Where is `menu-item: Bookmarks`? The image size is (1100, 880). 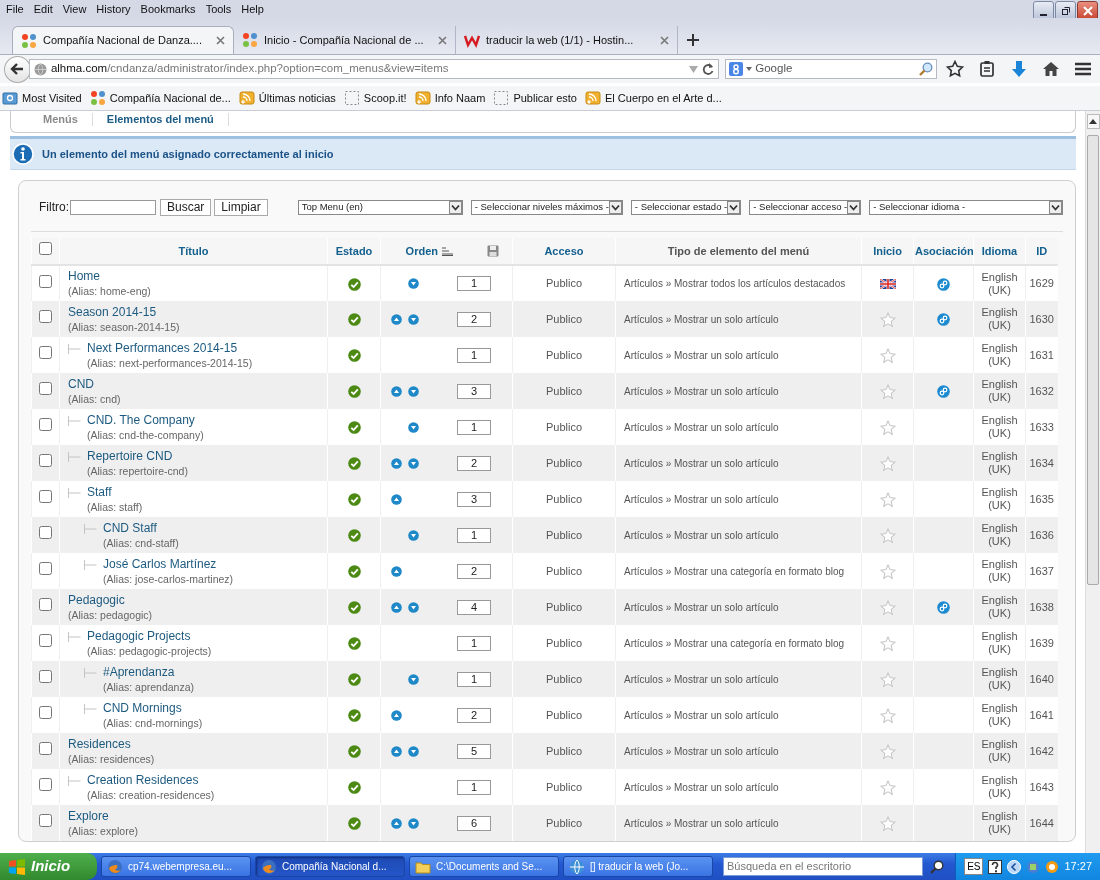 menu-item: Bookmarks is located at coordinates (171, 9).